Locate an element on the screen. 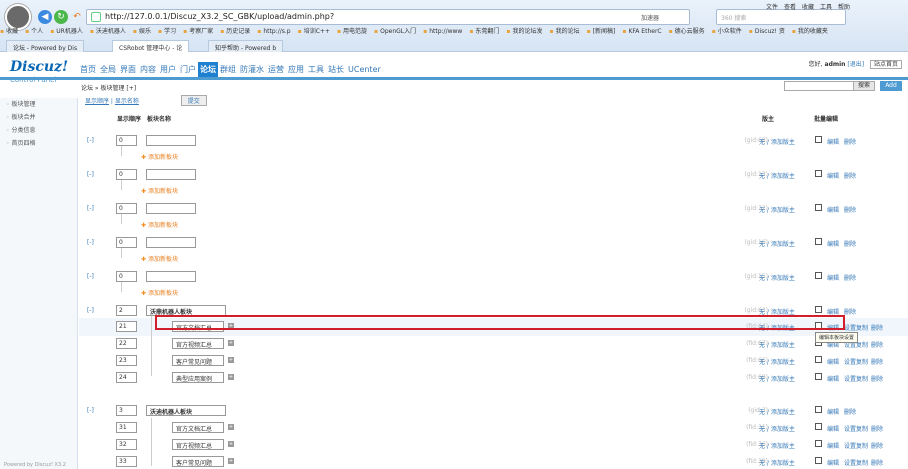 The height and width of the screenshot is (469, 908). nav-item: 首页 is located at coordinates (88, 69).